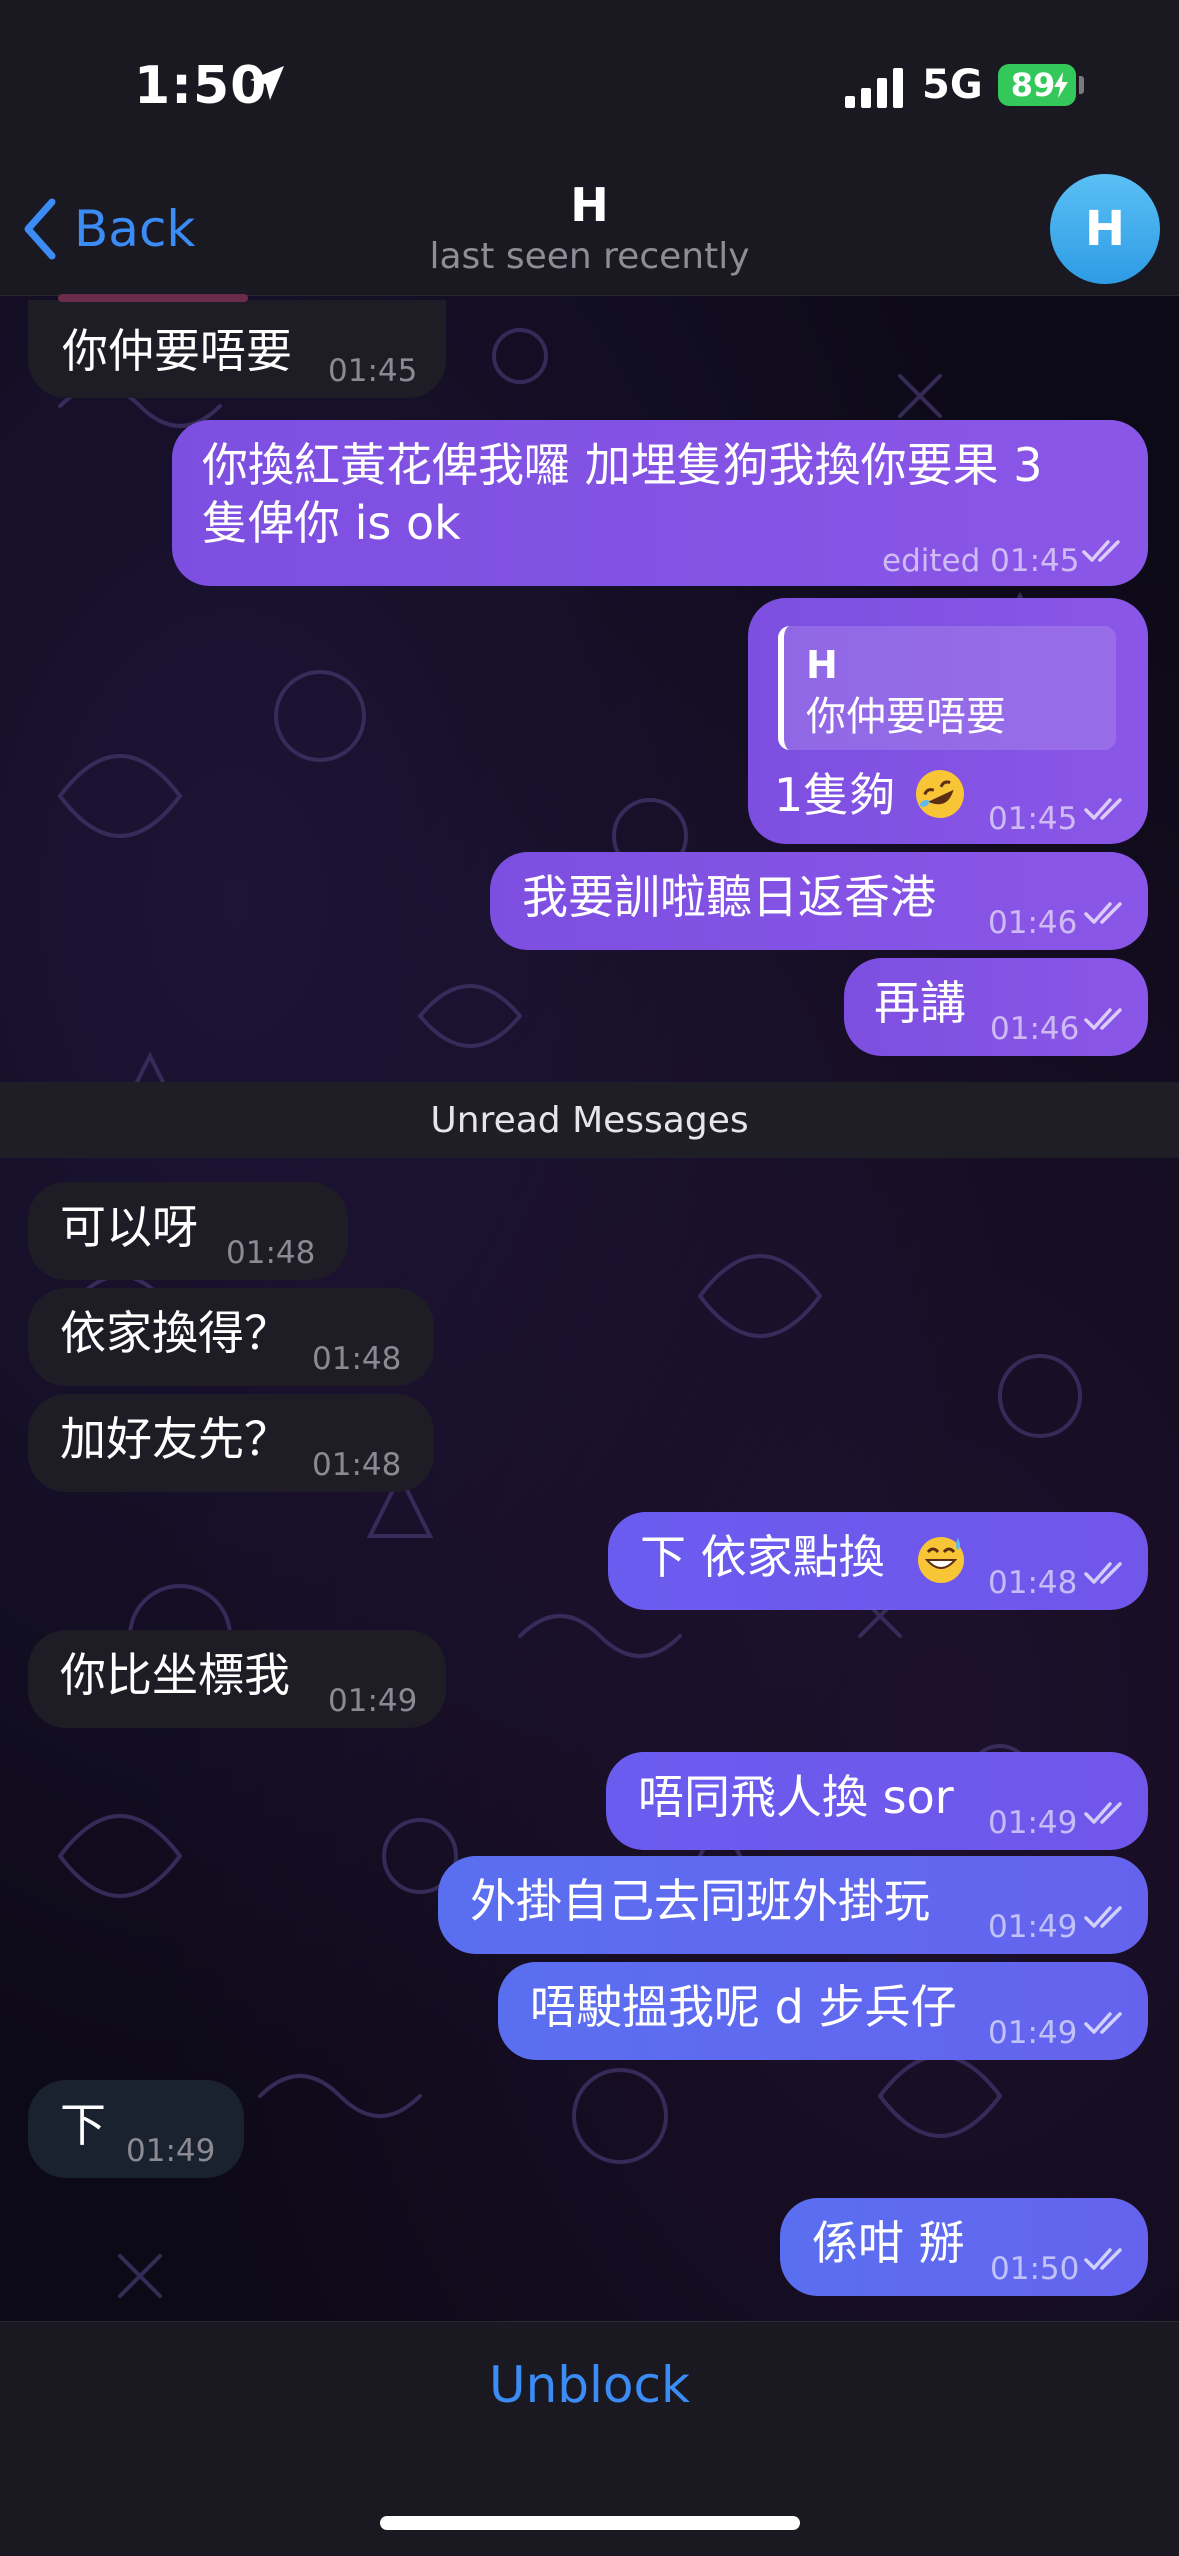  I want to click on message-time: 01:50, so click(1035, 2269).